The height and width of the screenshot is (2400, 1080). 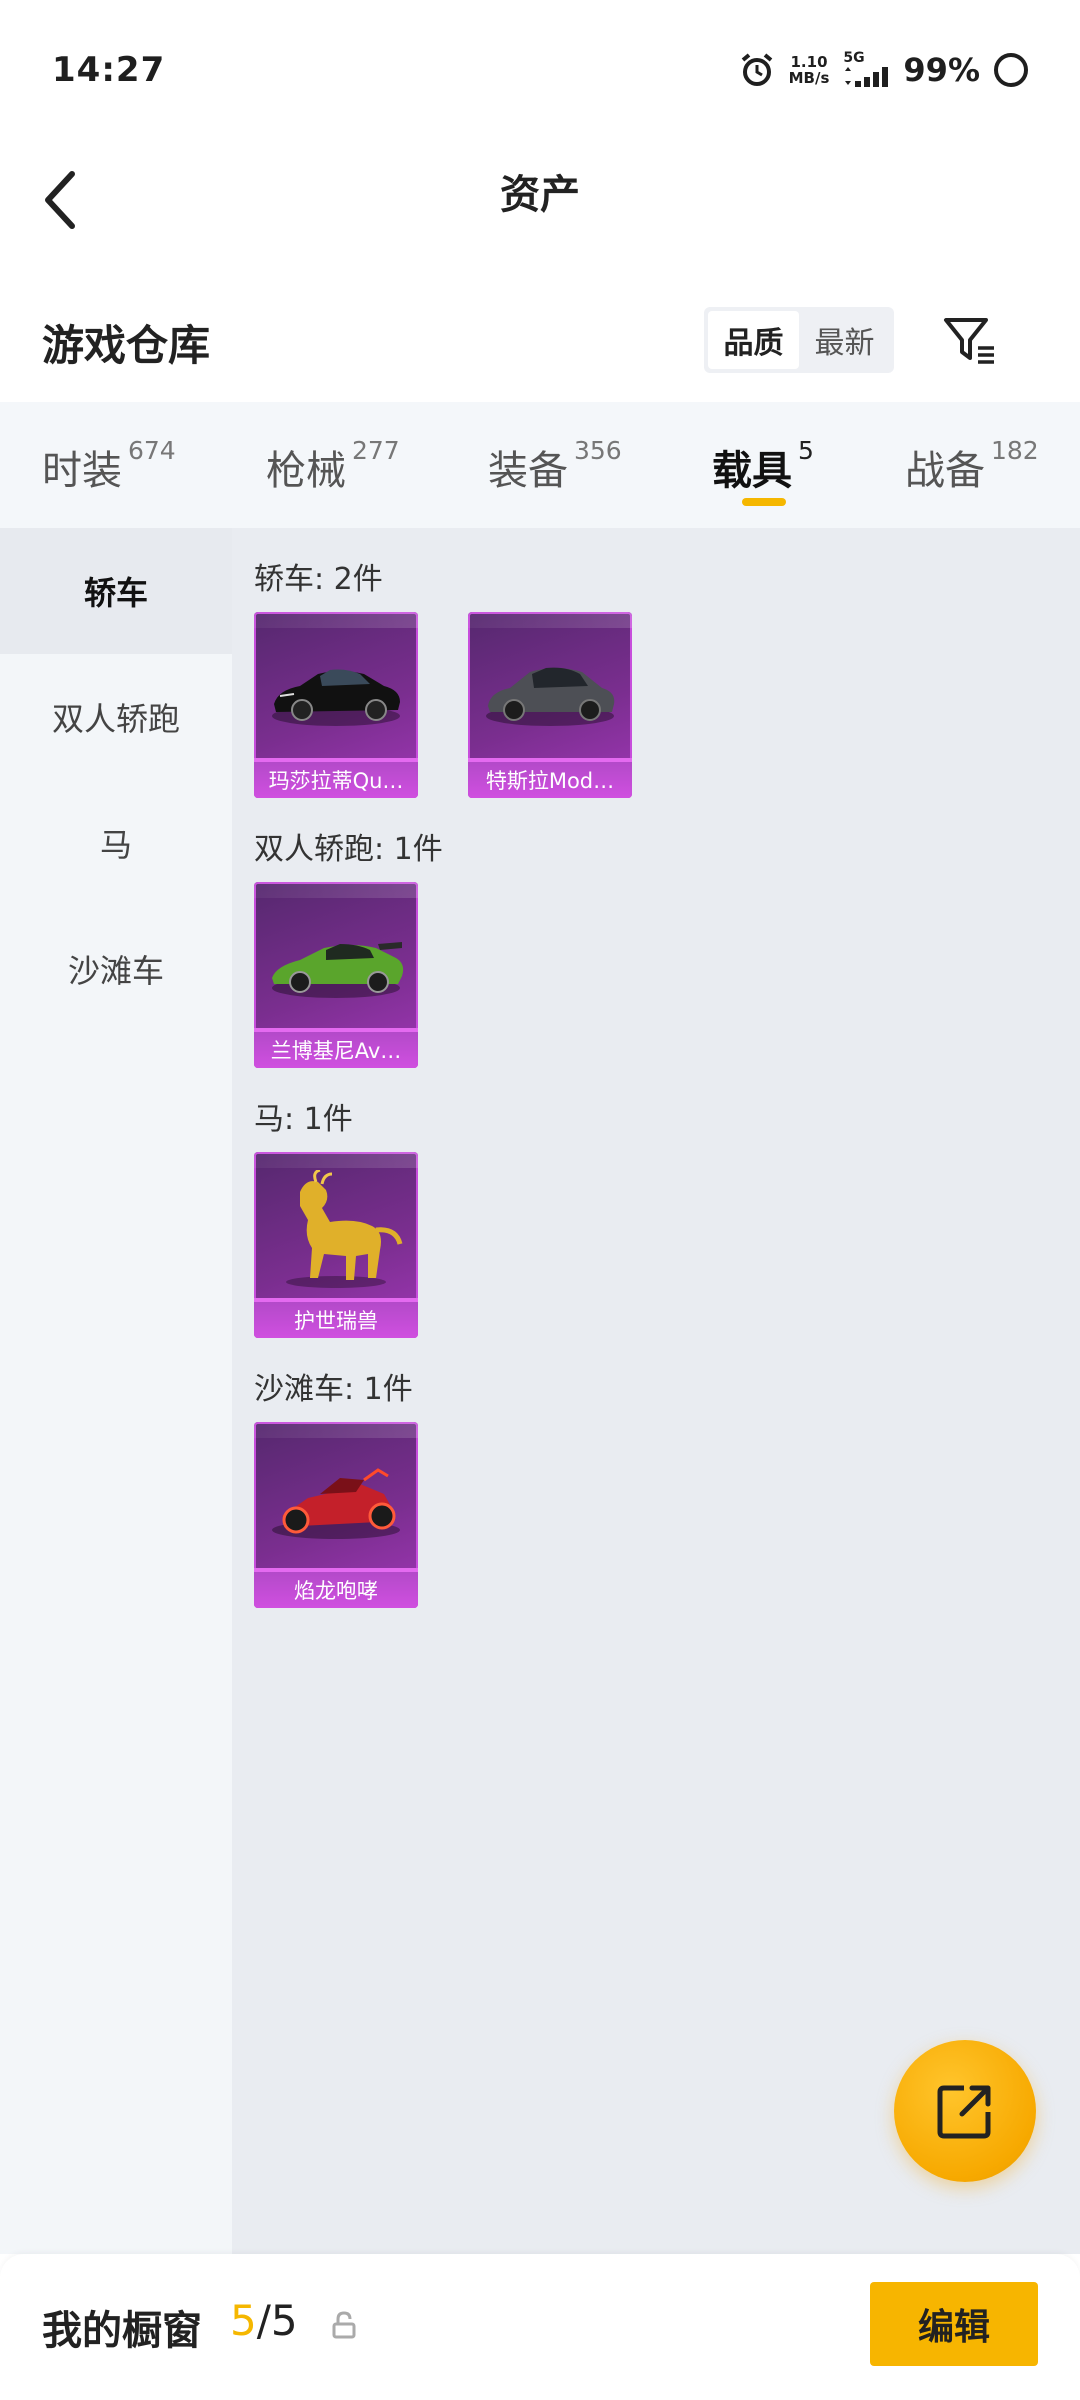 What do you see at coordinates (152, 450) in the screenshot?
I see `tab-count: 674` at bounding box center [152, 450].